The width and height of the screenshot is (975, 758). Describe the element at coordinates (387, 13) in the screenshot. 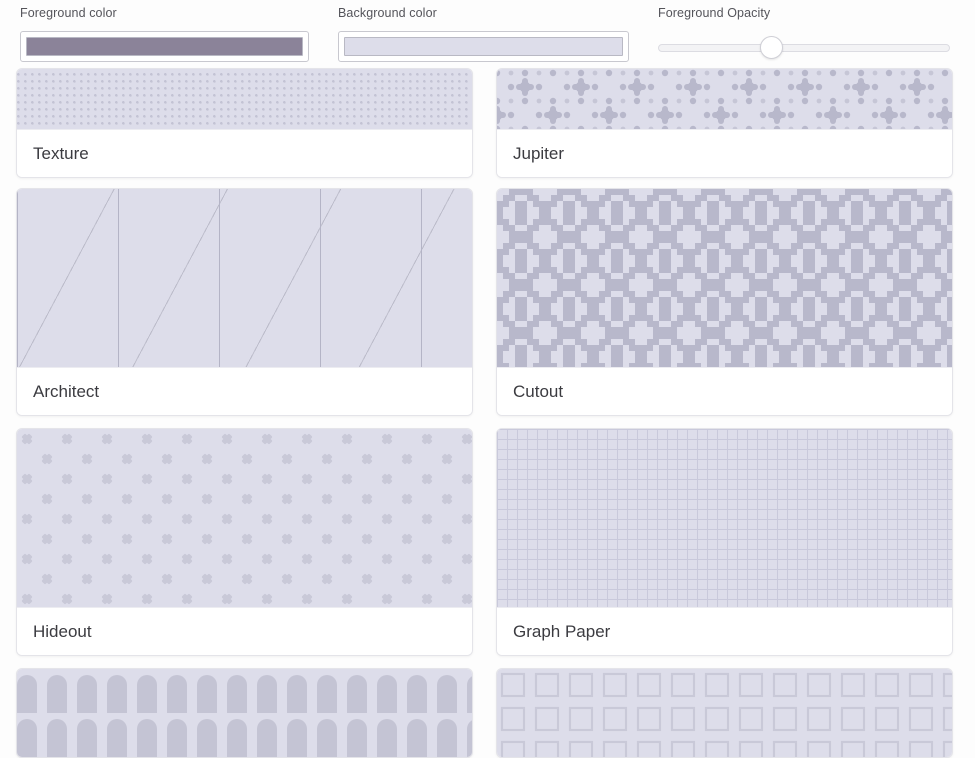

I see `background-color-label: Background color` at that location.